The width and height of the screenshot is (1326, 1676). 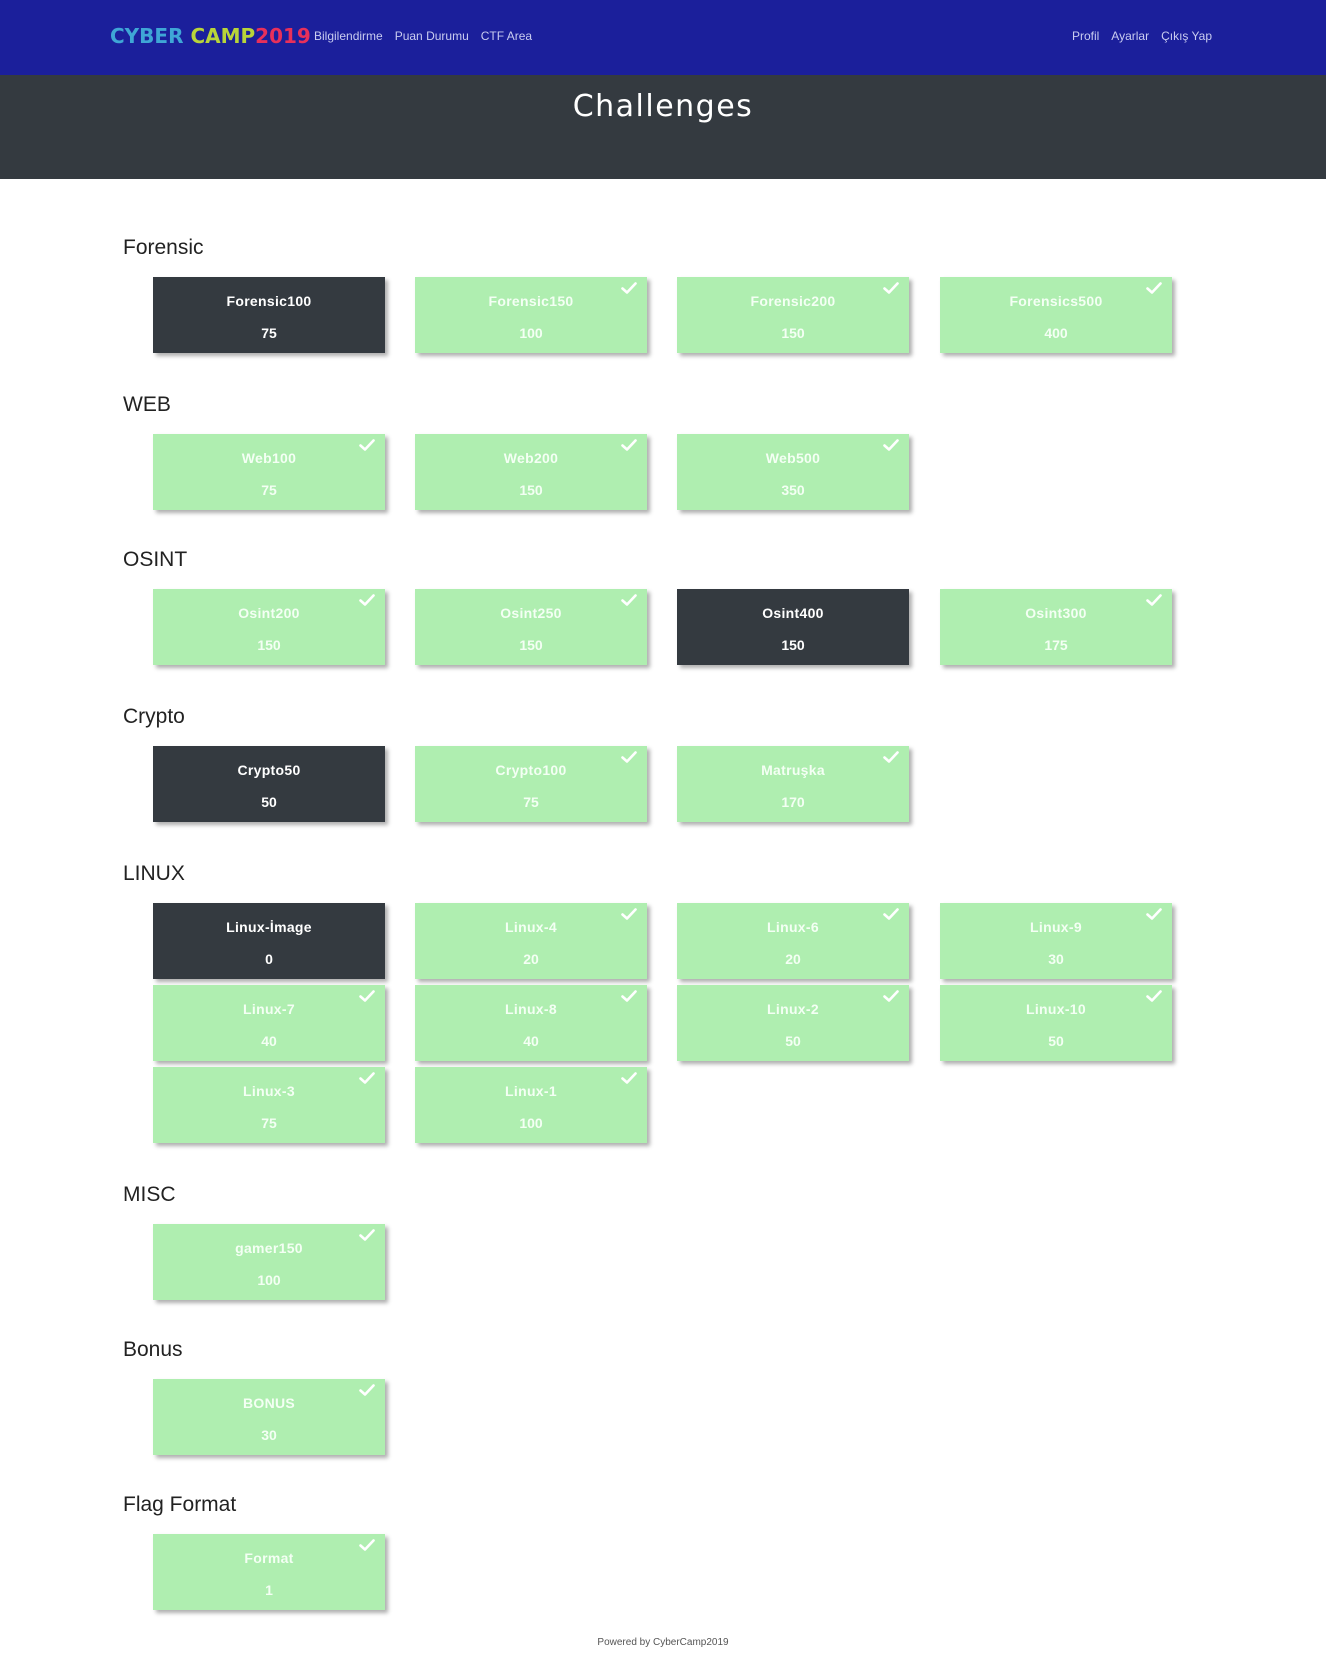 I want to click on footer-text: Powered by CyberCamp2019, so click(x=663, y=1642).